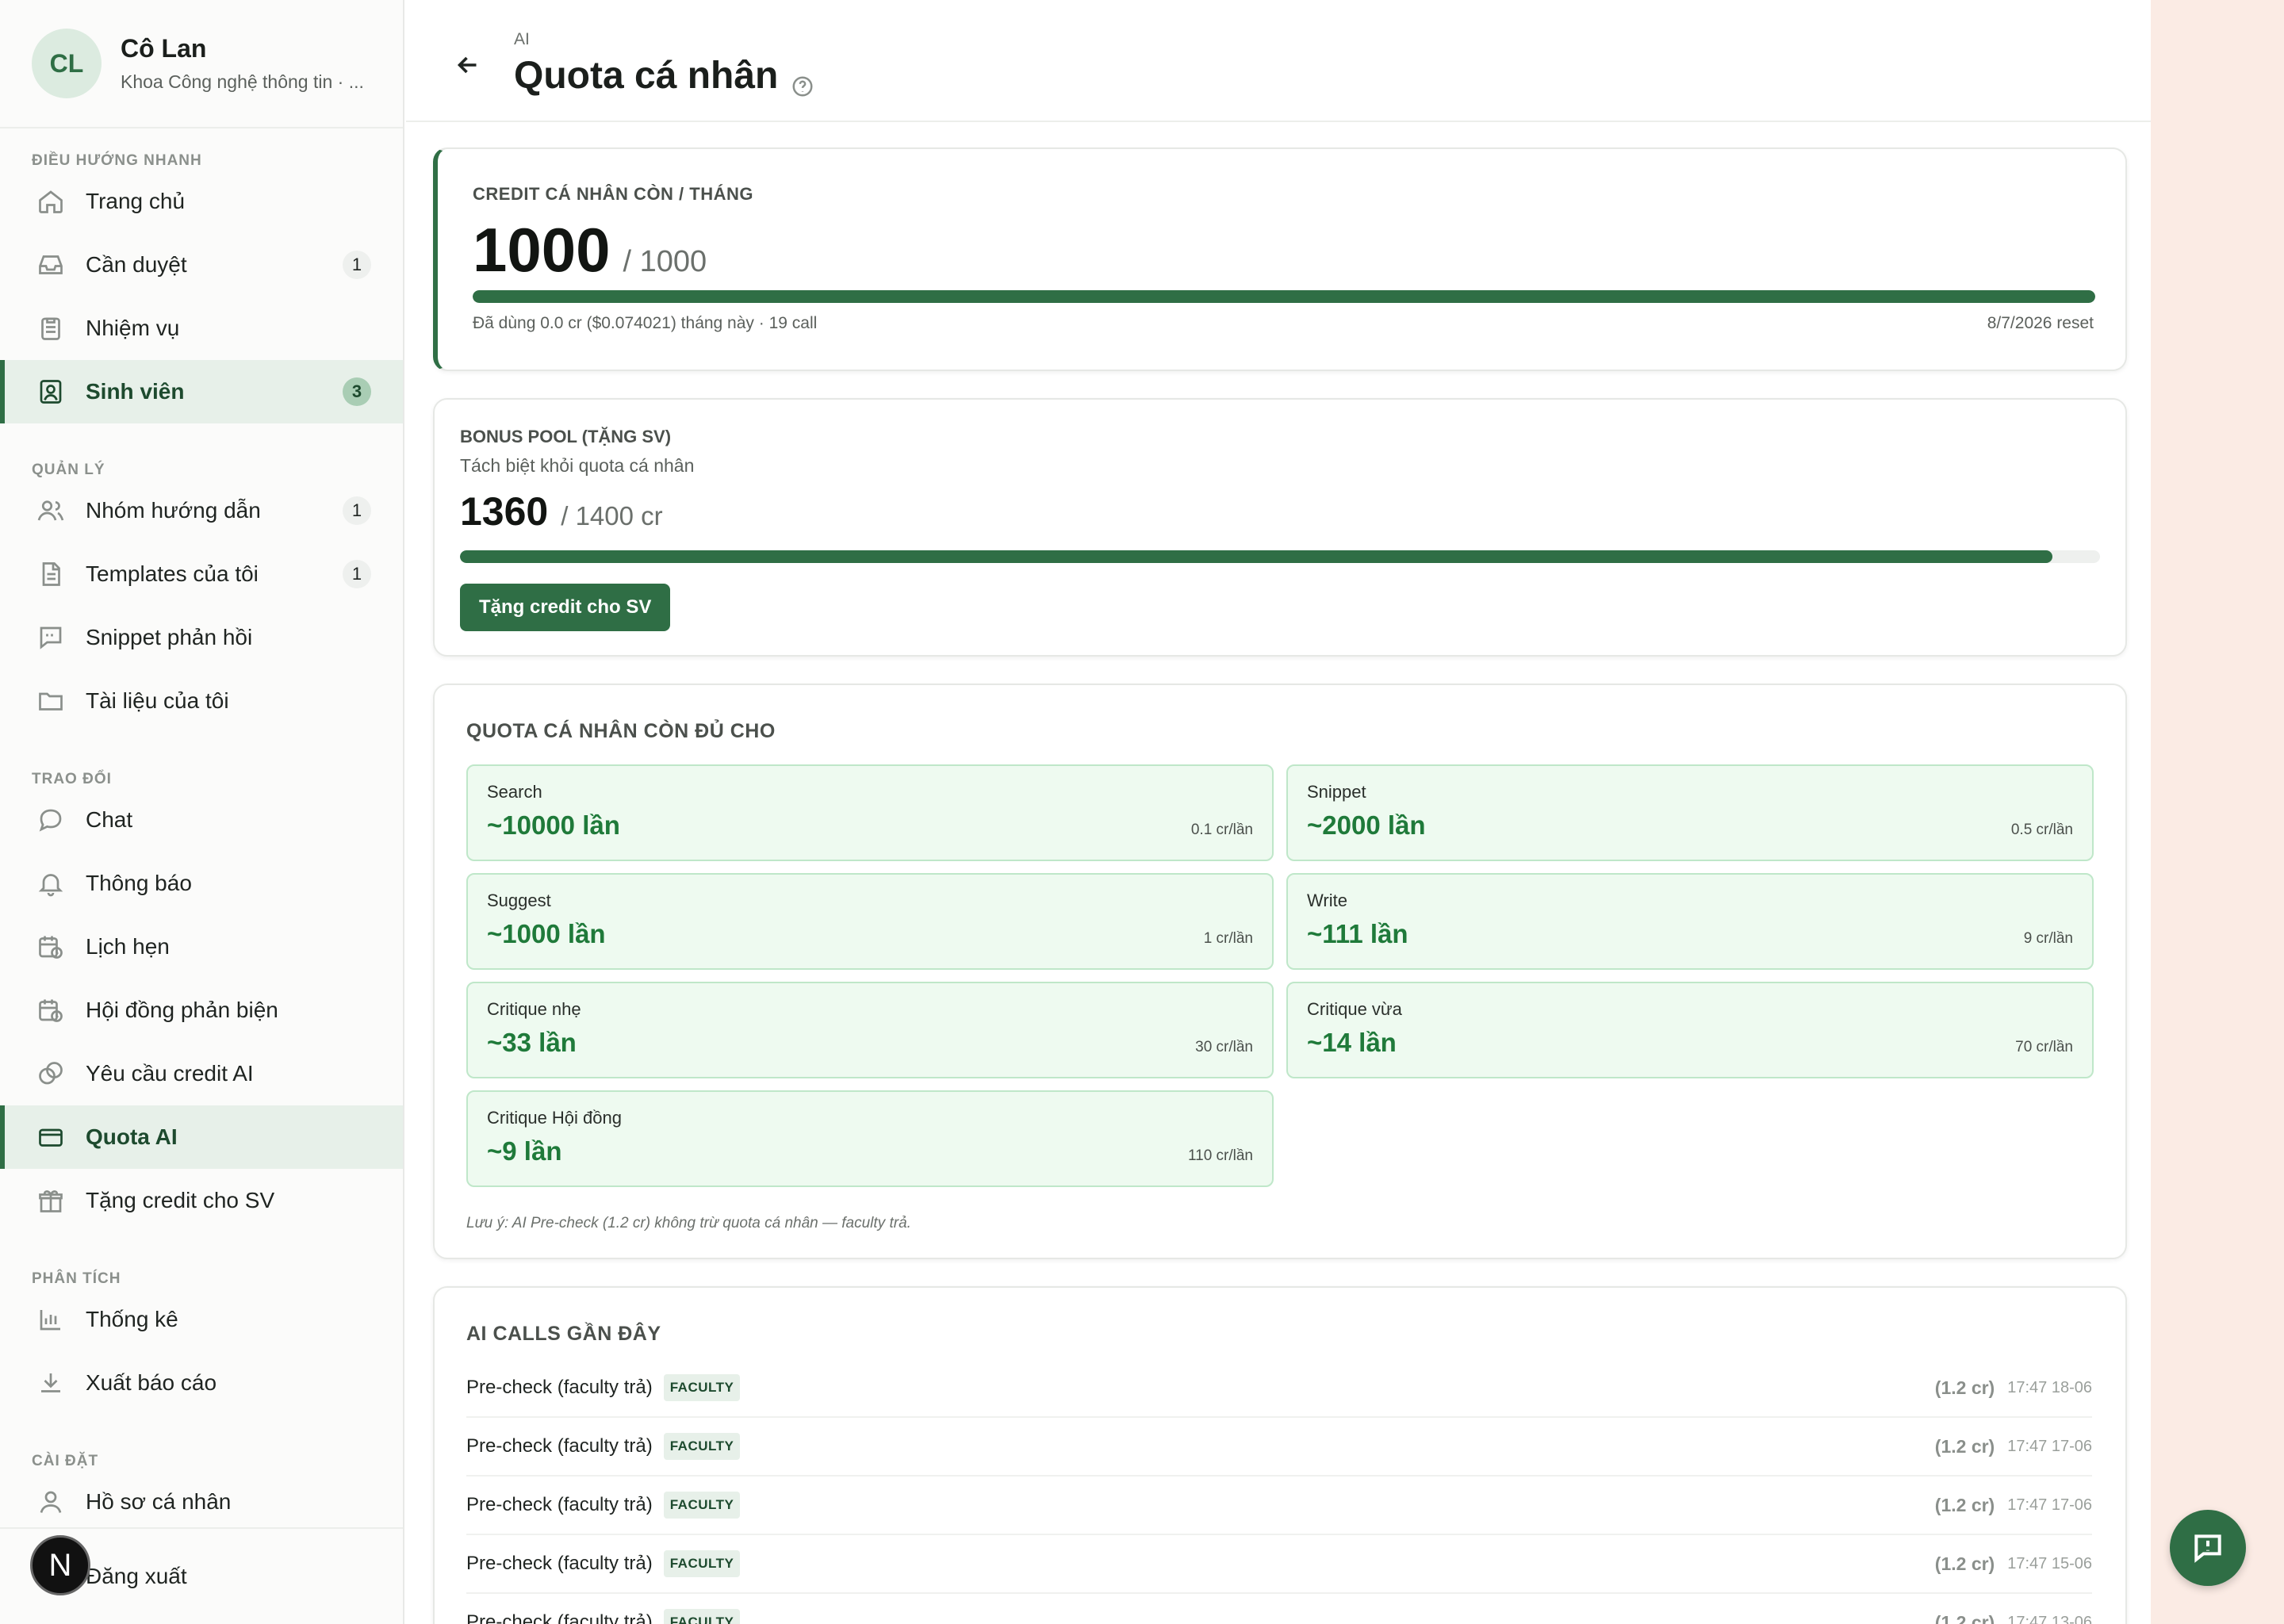 Image resolution: width=2284 pixels, height=1624 pixels. Describe the element at coordinates (117, 160) in the screenshot. I see `section-label-nav: ĐIỀU HƯỚNG NHANH` at that location.